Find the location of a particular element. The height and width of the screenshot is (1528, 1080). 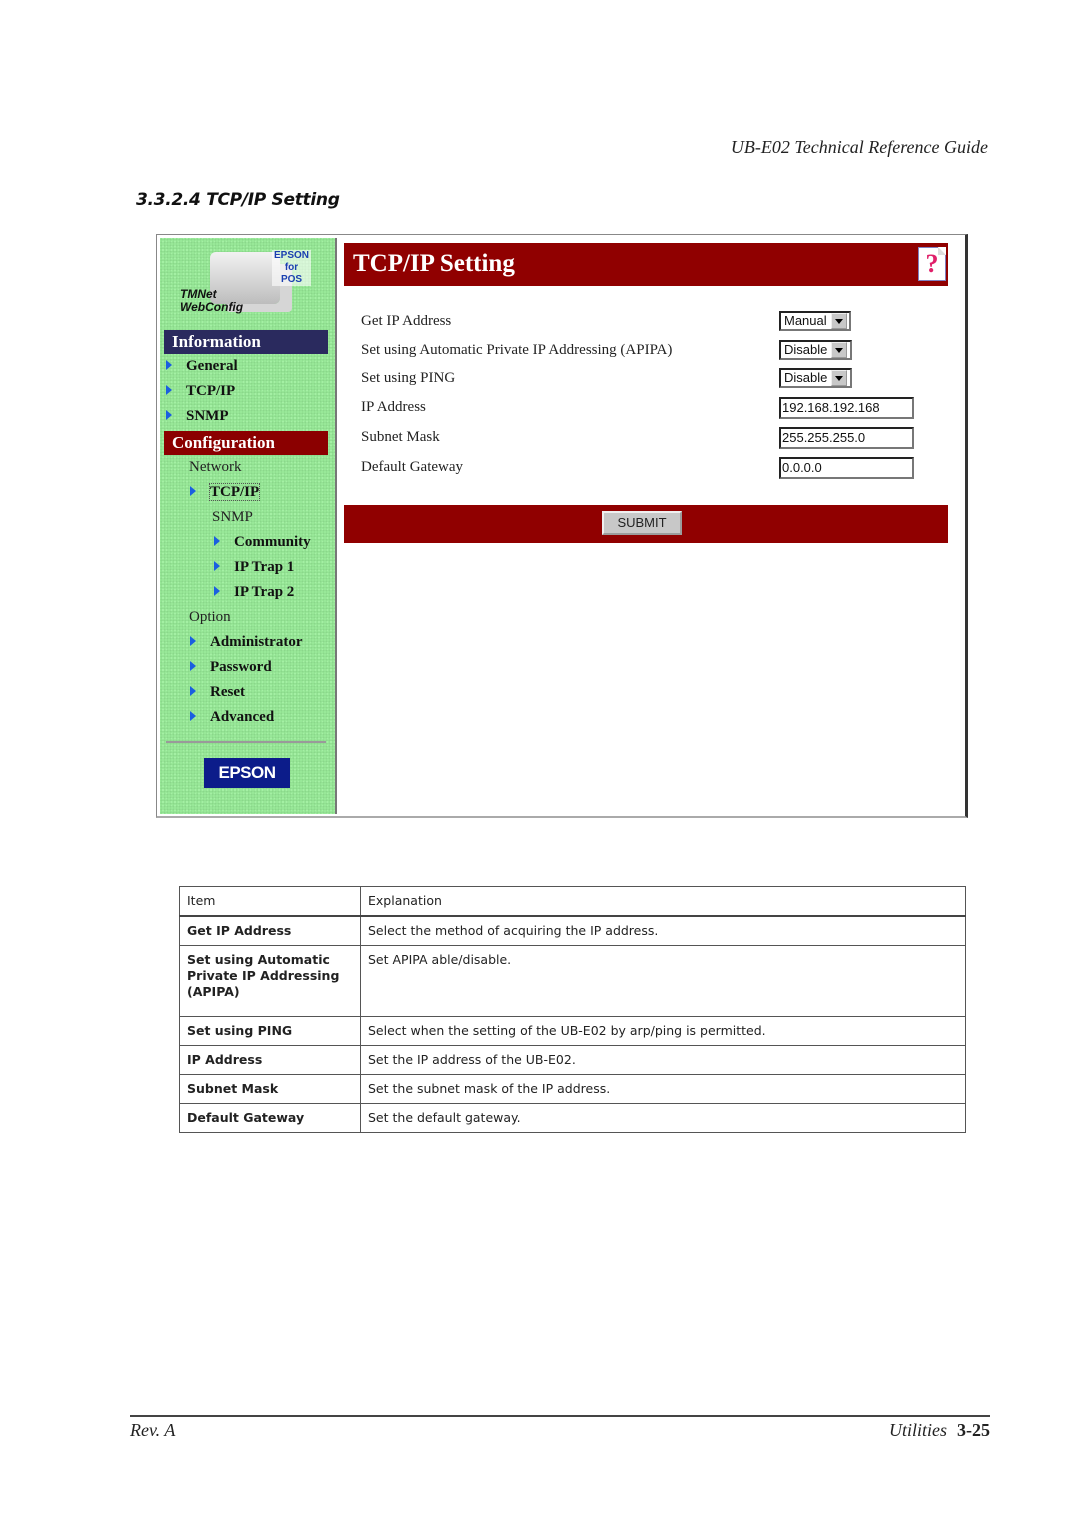

logo-brand-line: EPSON is located at coordinates (292, 255).